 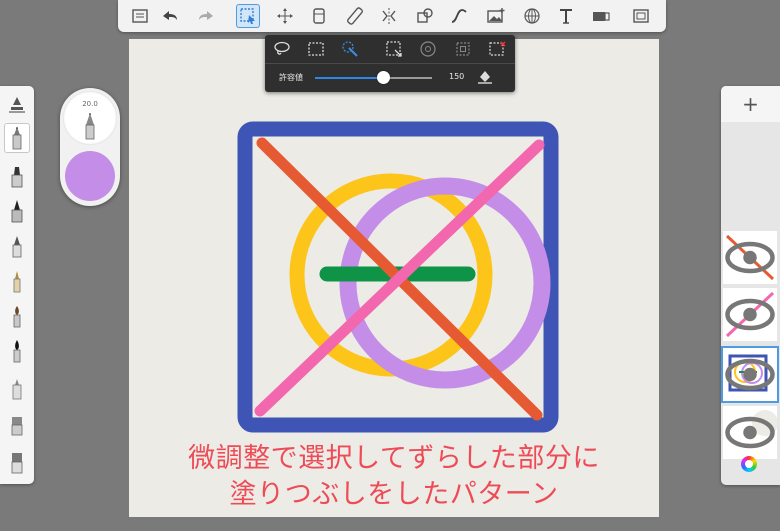 I want to click on image-icon, so click(x=496, y=16).